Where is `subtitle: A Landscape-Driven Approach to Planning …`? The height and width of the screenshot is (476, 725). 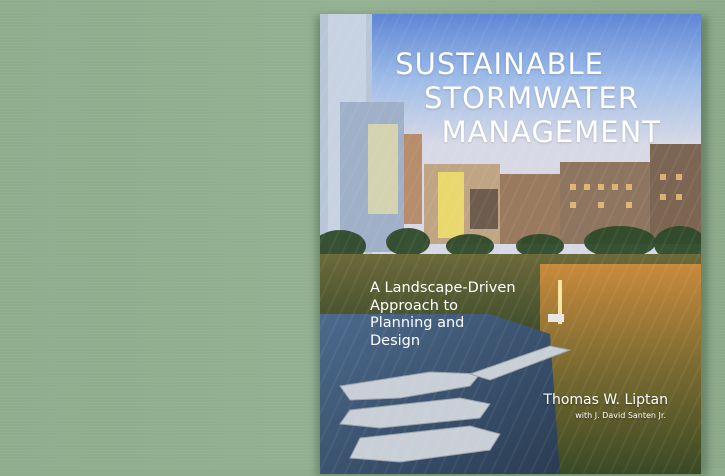
subtitle: A Landscape-Driven Approach to Planning … is located at coordinates (457, 315).